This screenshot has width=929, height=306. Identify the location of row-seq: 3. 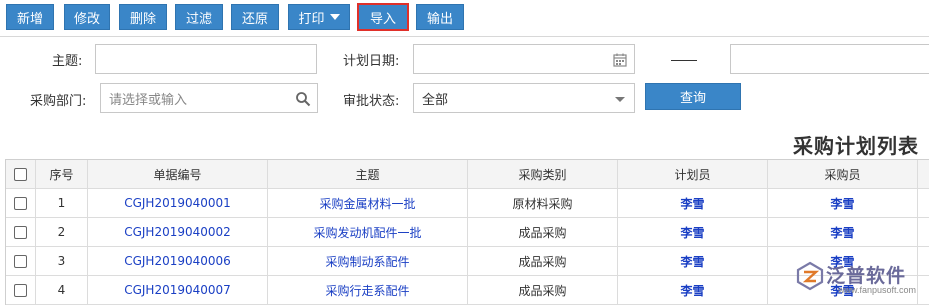
(62, 261).